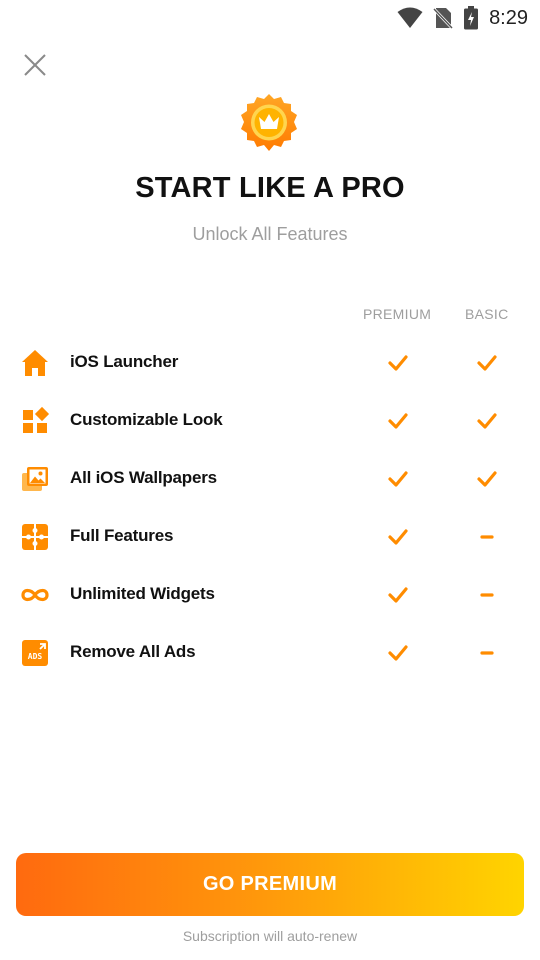  I want to click on customize-icon, so click(36, 419).